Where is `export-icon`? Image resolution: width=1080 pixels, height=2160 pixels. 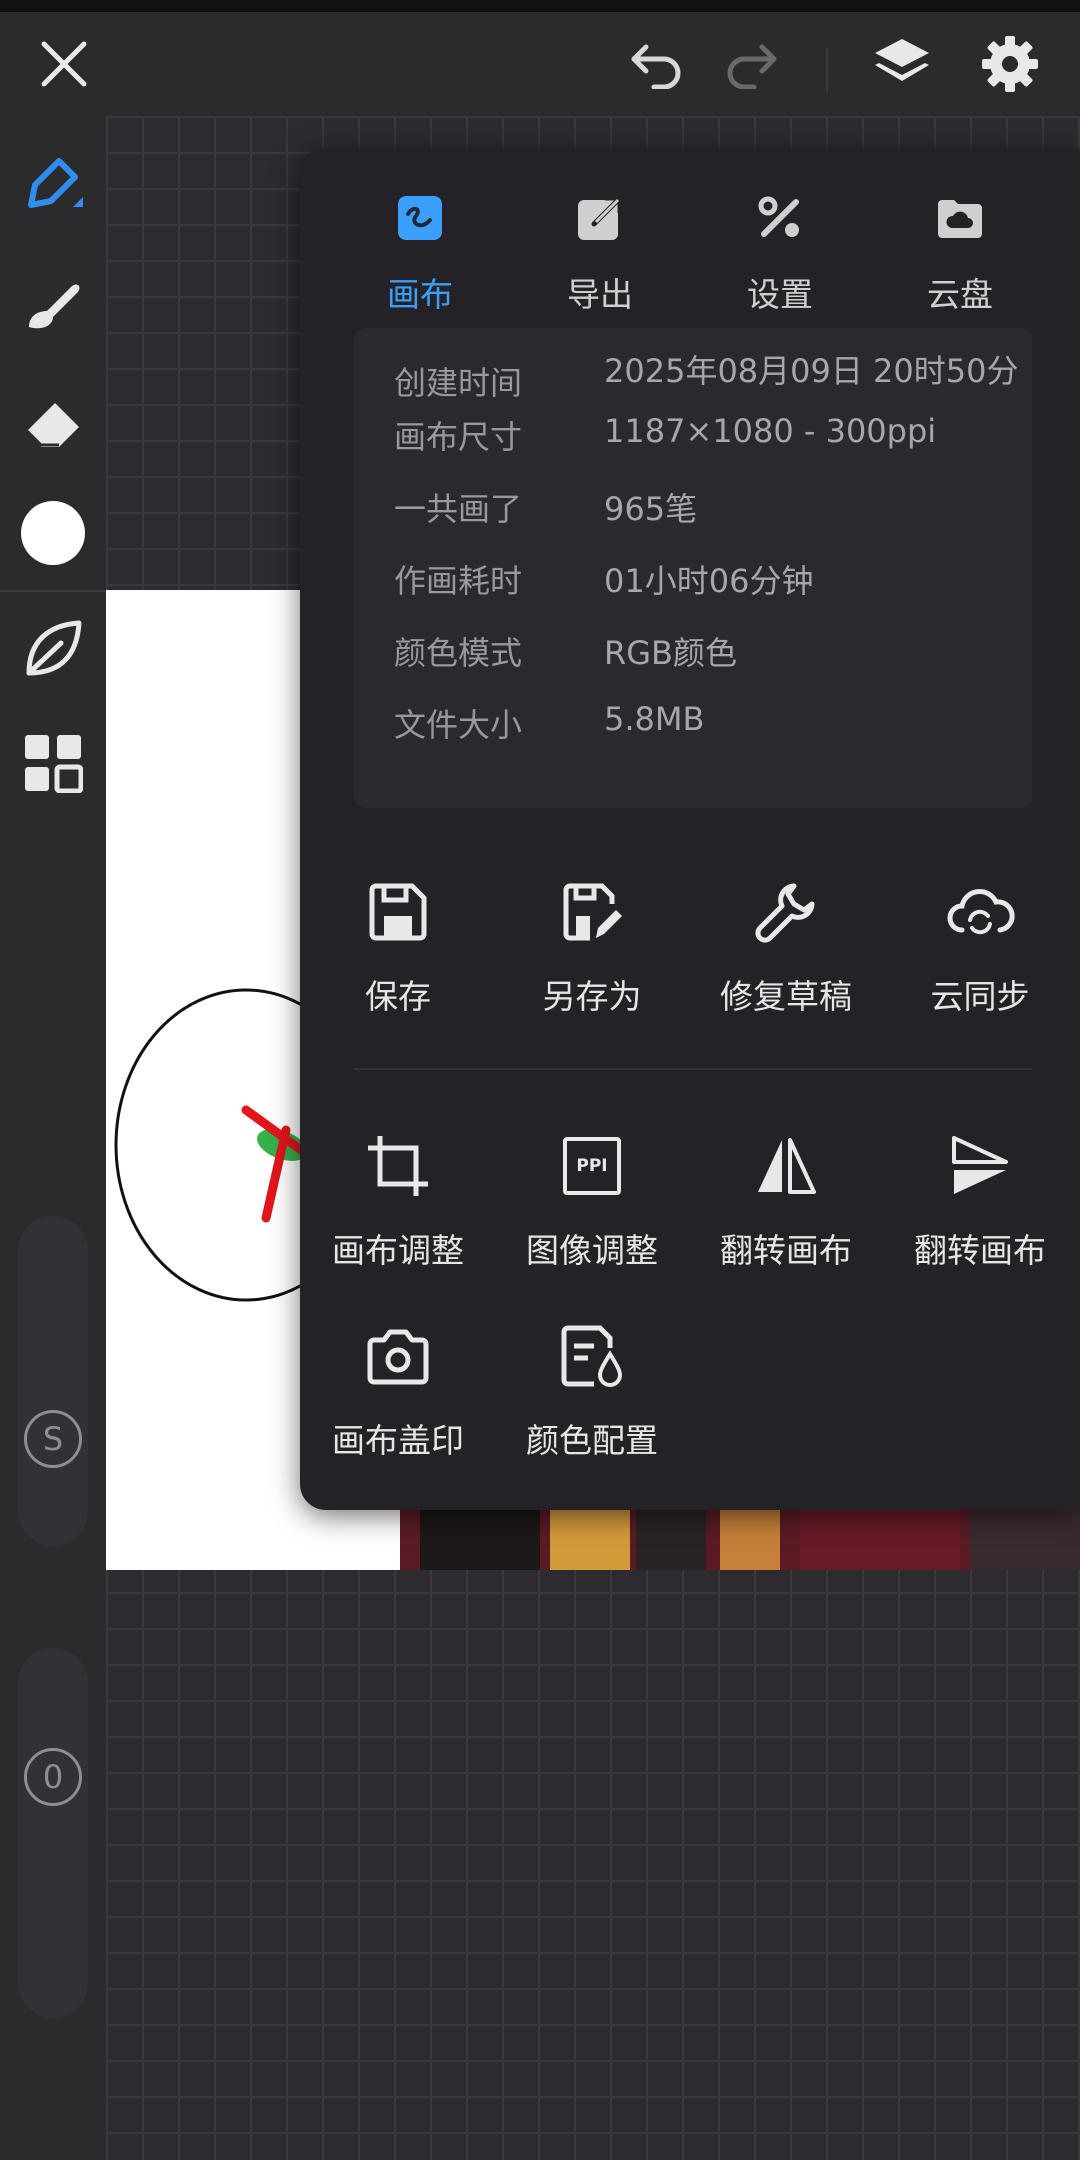
export-icon is located at coordinates (600, 218).